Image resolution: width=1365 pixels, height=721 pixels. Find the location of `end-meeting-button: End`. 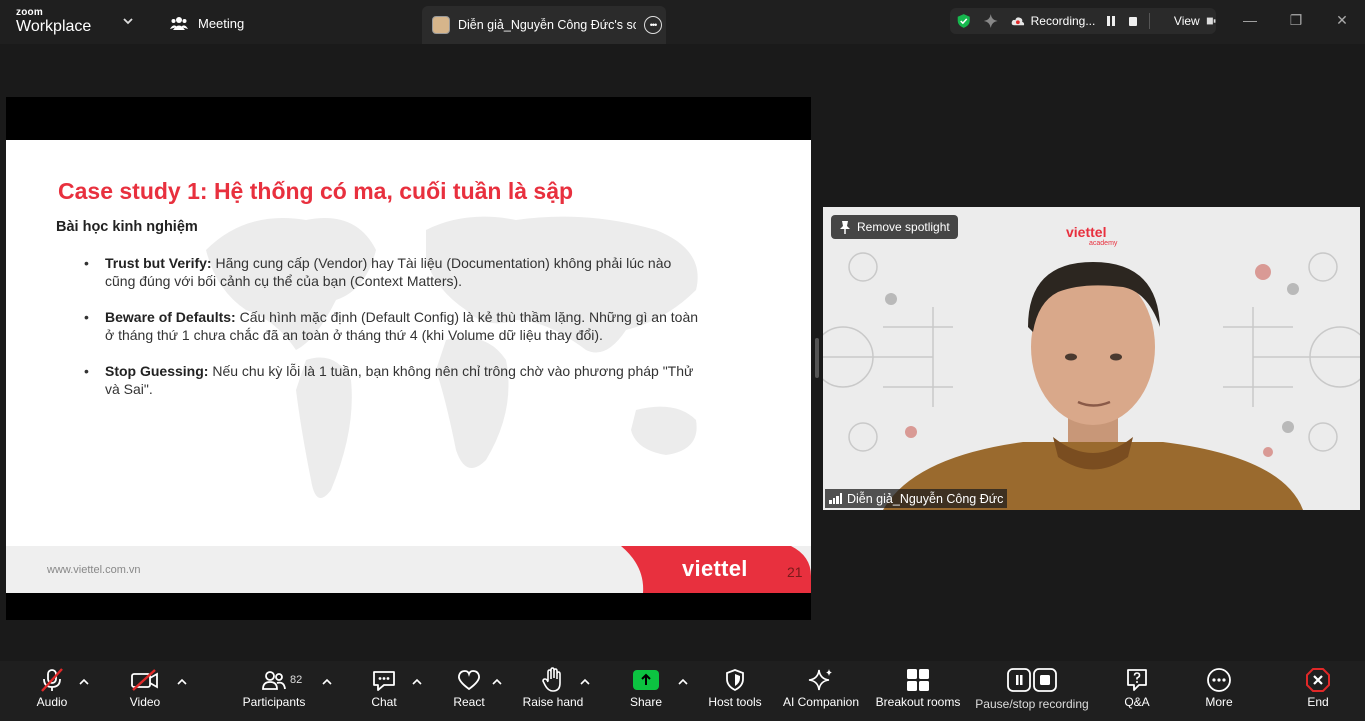

end-meeting-button: End is located at coordinates (1318, 691).